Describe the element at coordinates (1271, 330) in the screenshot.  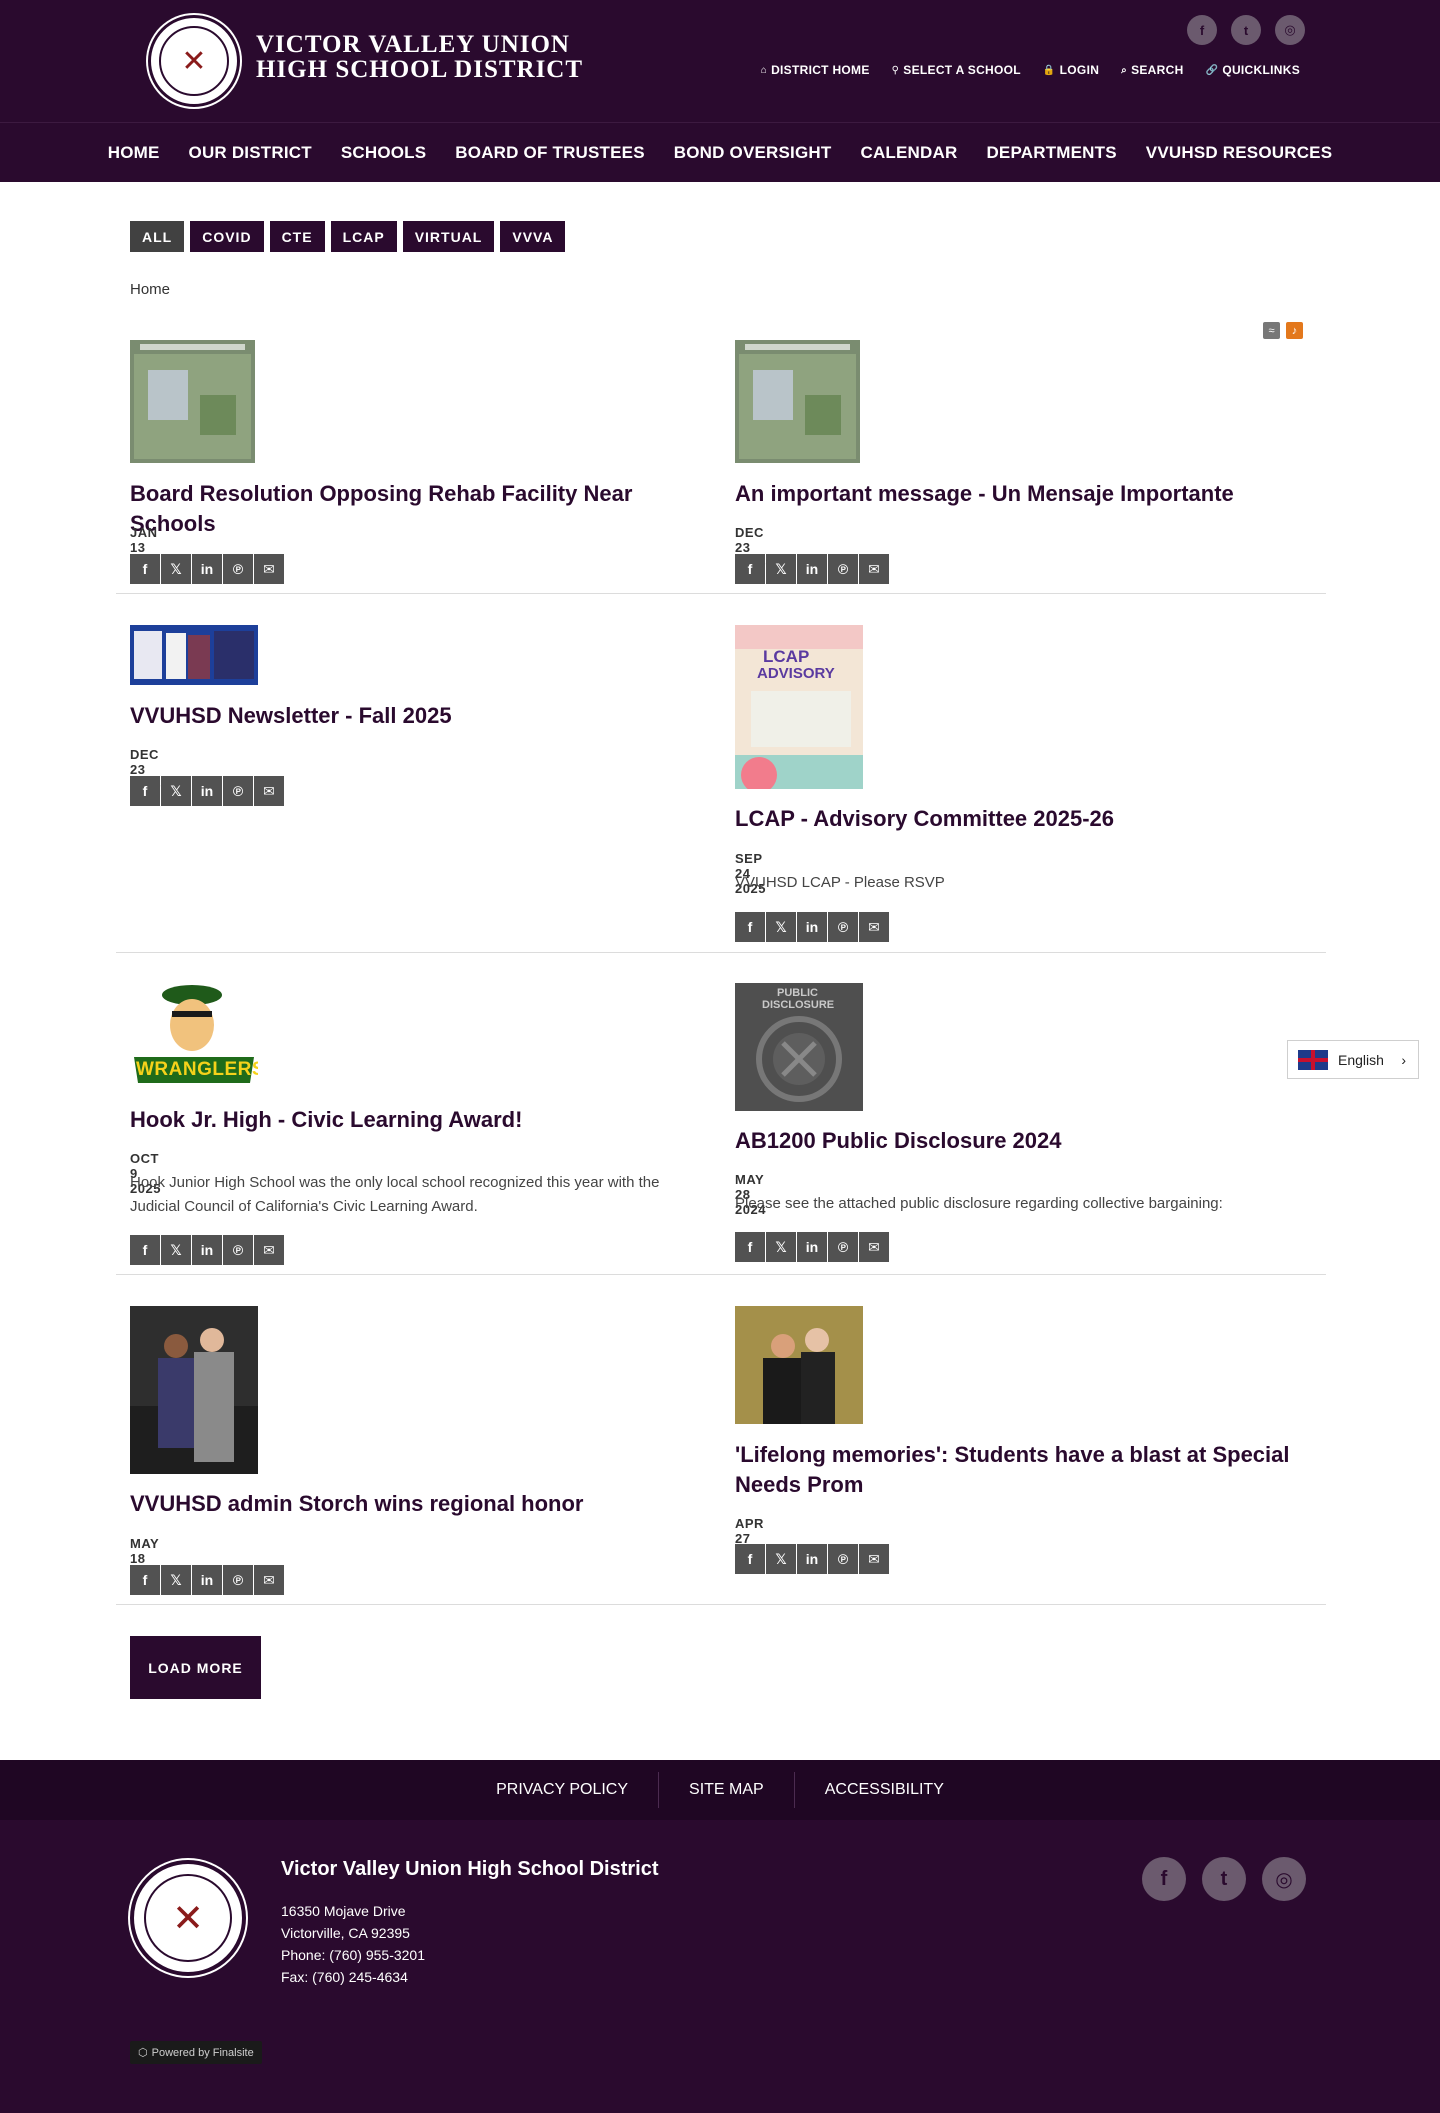
I see `rss-icon: ≈` at that location.